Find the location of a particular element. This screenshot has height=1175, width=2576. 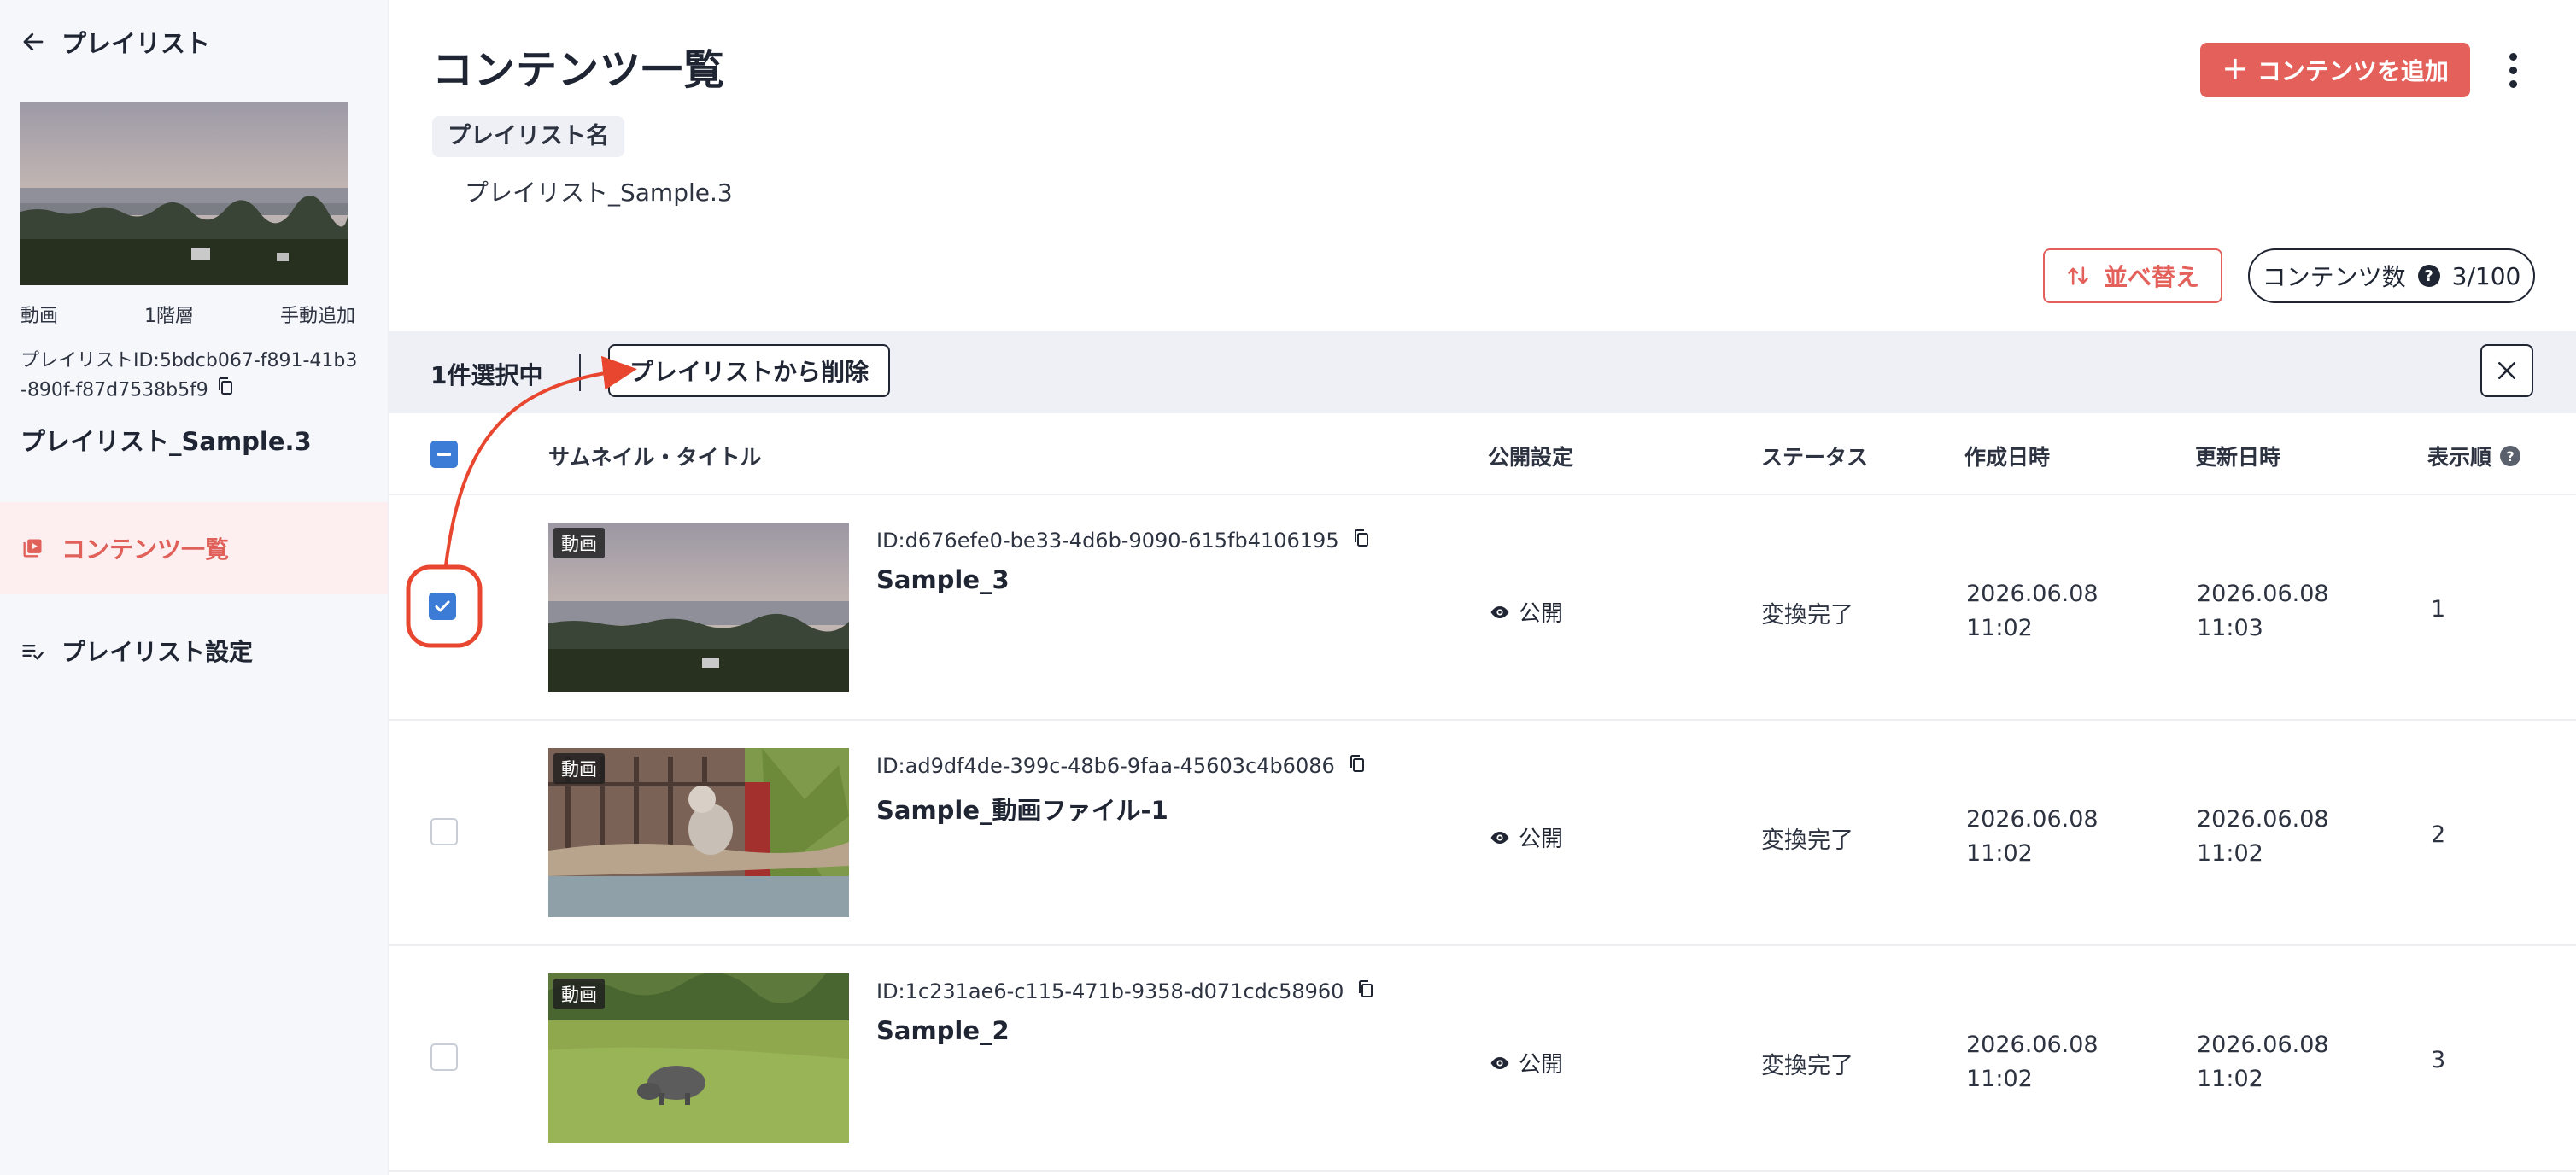

column-header-updated: 更新日時 is located at coordinates (2238, 457).